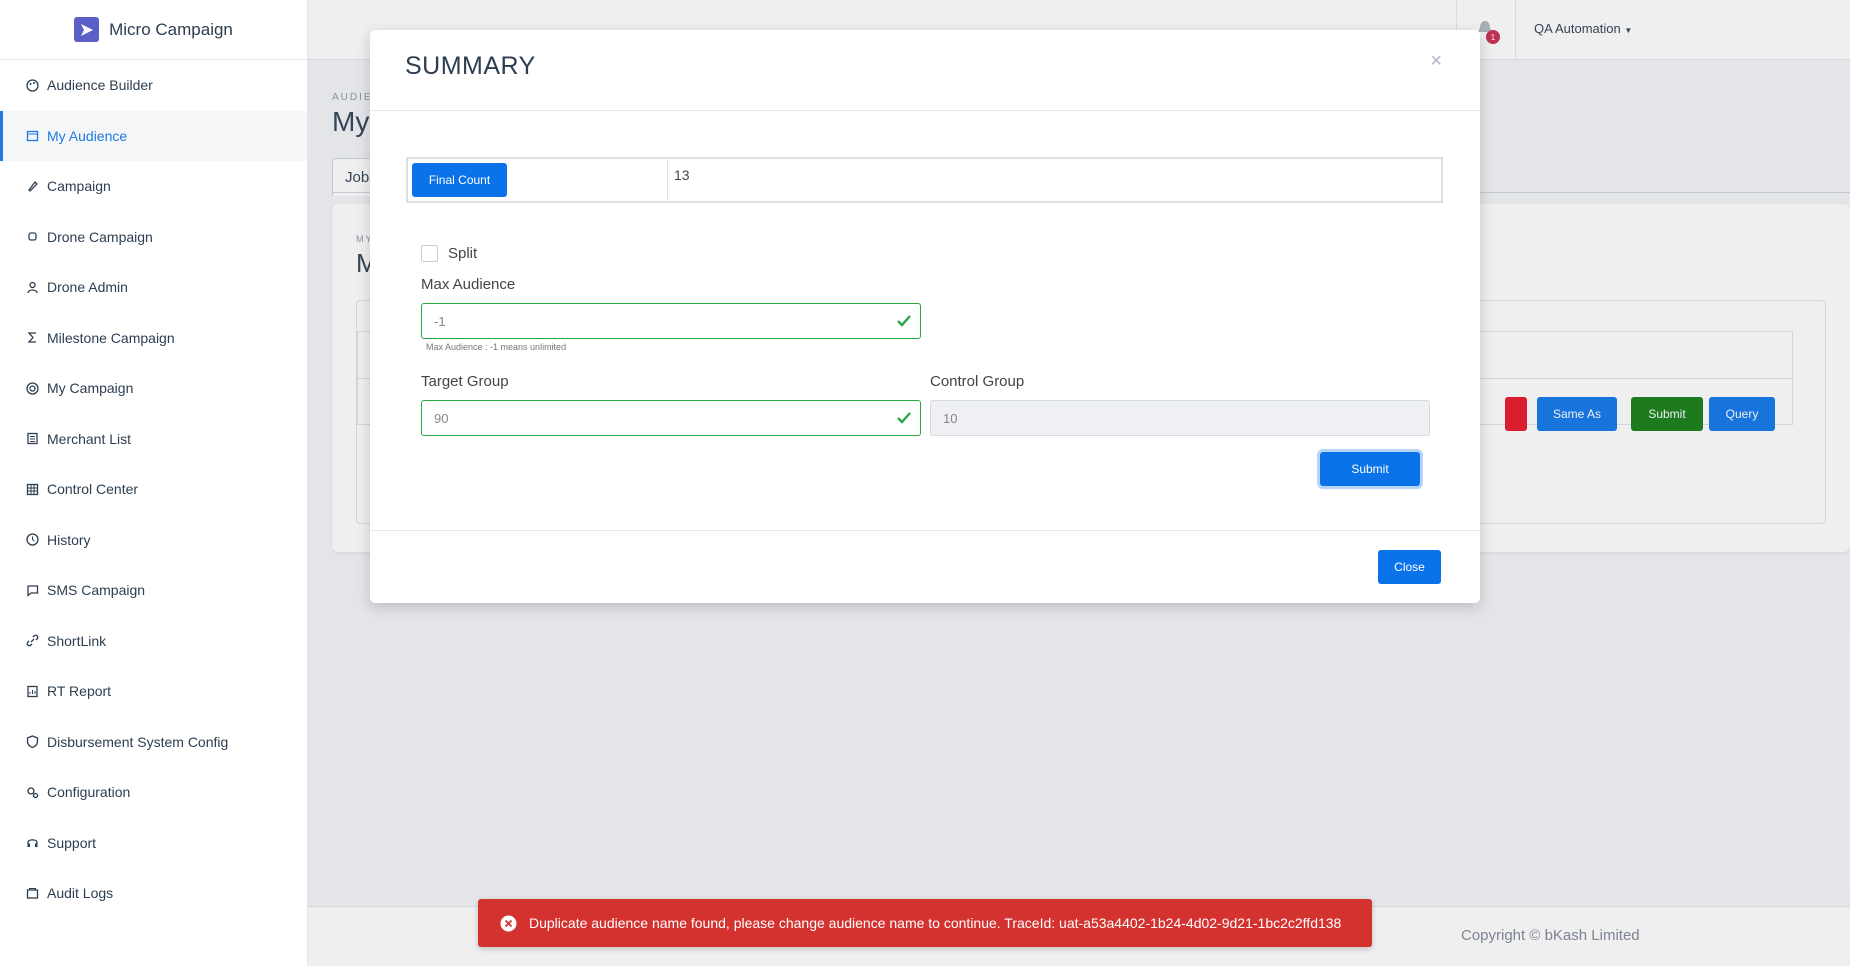 This screenshot has height=966, width=1850. What do you see at coordinates (153, 85) in the screenshot?
I see `sidebar-item-audience-builder: Audience Builder` at bounding box center [153, 85].